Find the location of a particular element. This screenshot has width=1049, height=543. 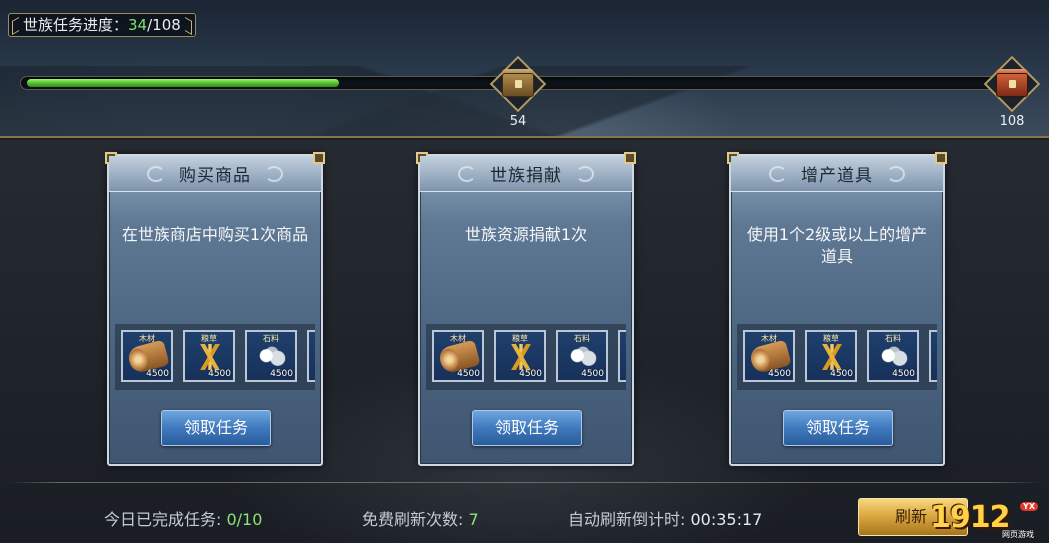

free-refresh-value: 7 is located at coordinates (473, 519).